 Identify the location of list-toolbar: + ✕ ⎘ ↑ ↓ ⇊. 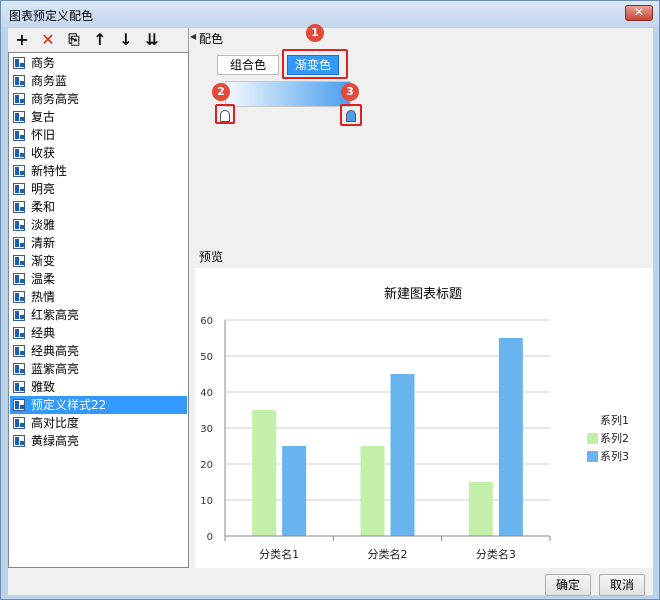
(98, 40).